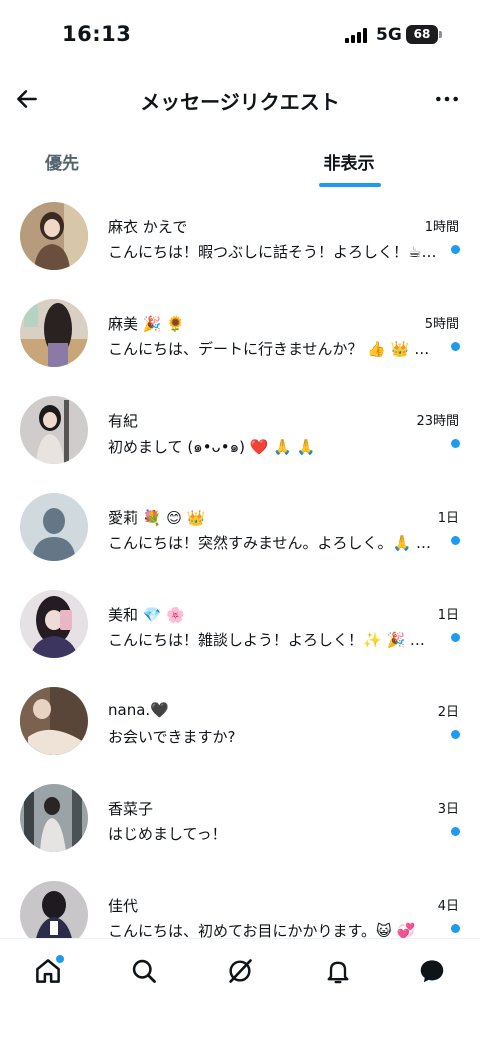 The image size is (480, 1040). Describe the element at coordinates (54, 527) in the screenshot. I see `default-avatar` at that location.